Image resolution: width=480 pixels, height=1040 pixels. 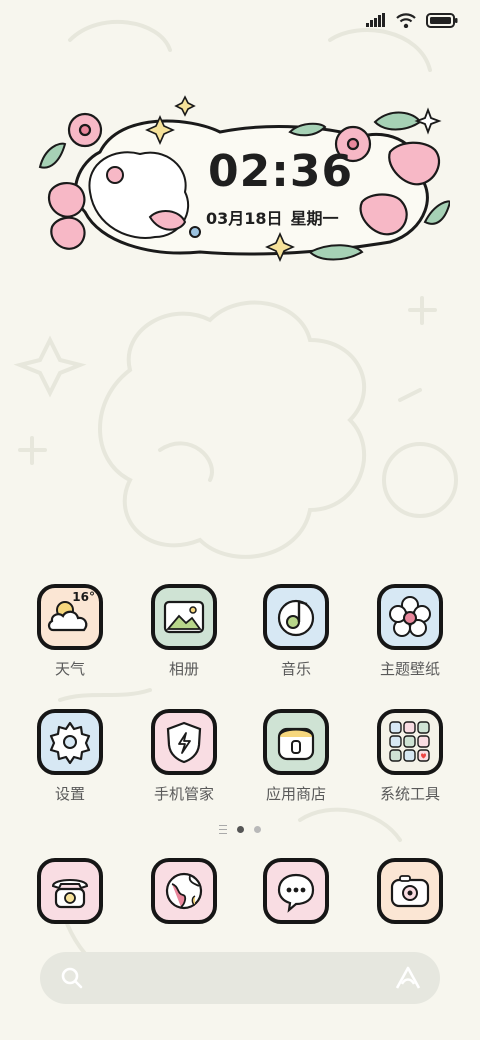 What do you see at coordinates (296, 617) in the screenshot?
I see `music-icon` at bounding box center [296, 617].